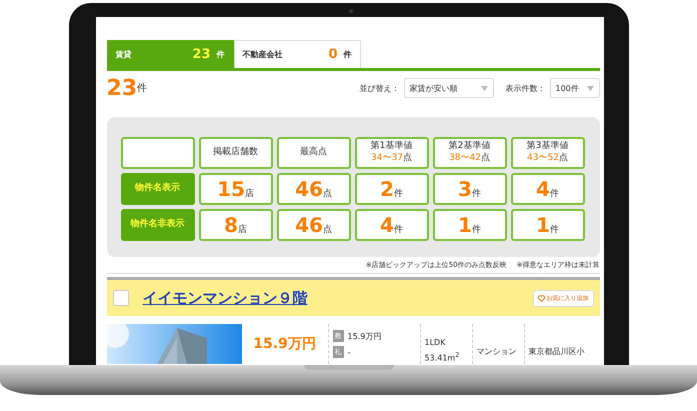 This screenshot has width=697, height=411. Describe the element at coordinates (235, 153) in the screenshot. I see `column-header: 掲載店舗数` at that location.